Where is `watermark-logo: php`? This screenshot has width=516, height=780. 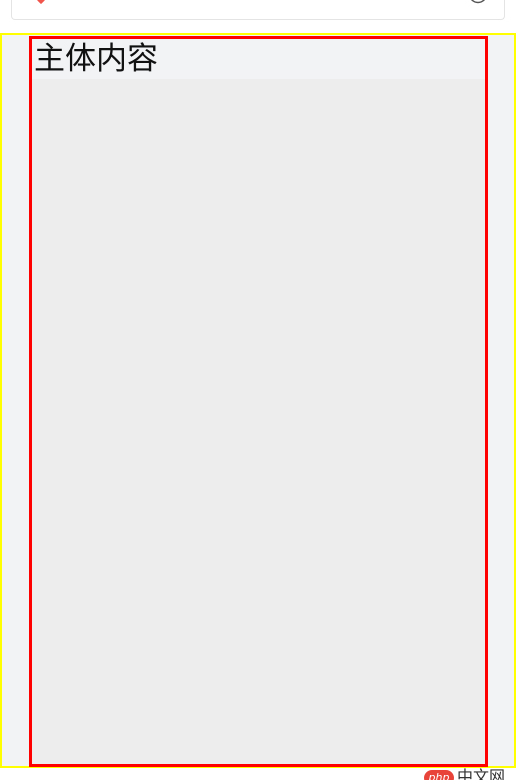 watermark-logo: php is located at coordinates (439, 775).